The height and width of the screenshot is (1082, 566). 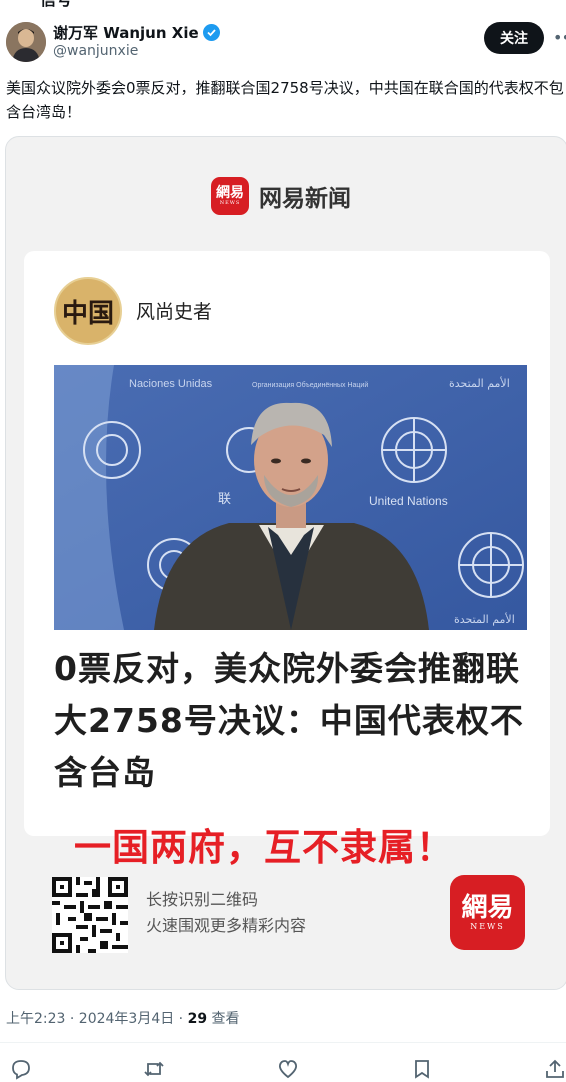 What do you see at coordinates (422, 1069) in the screenshot?
I see `bookmark-icon` at bounding box center [422, 1069].